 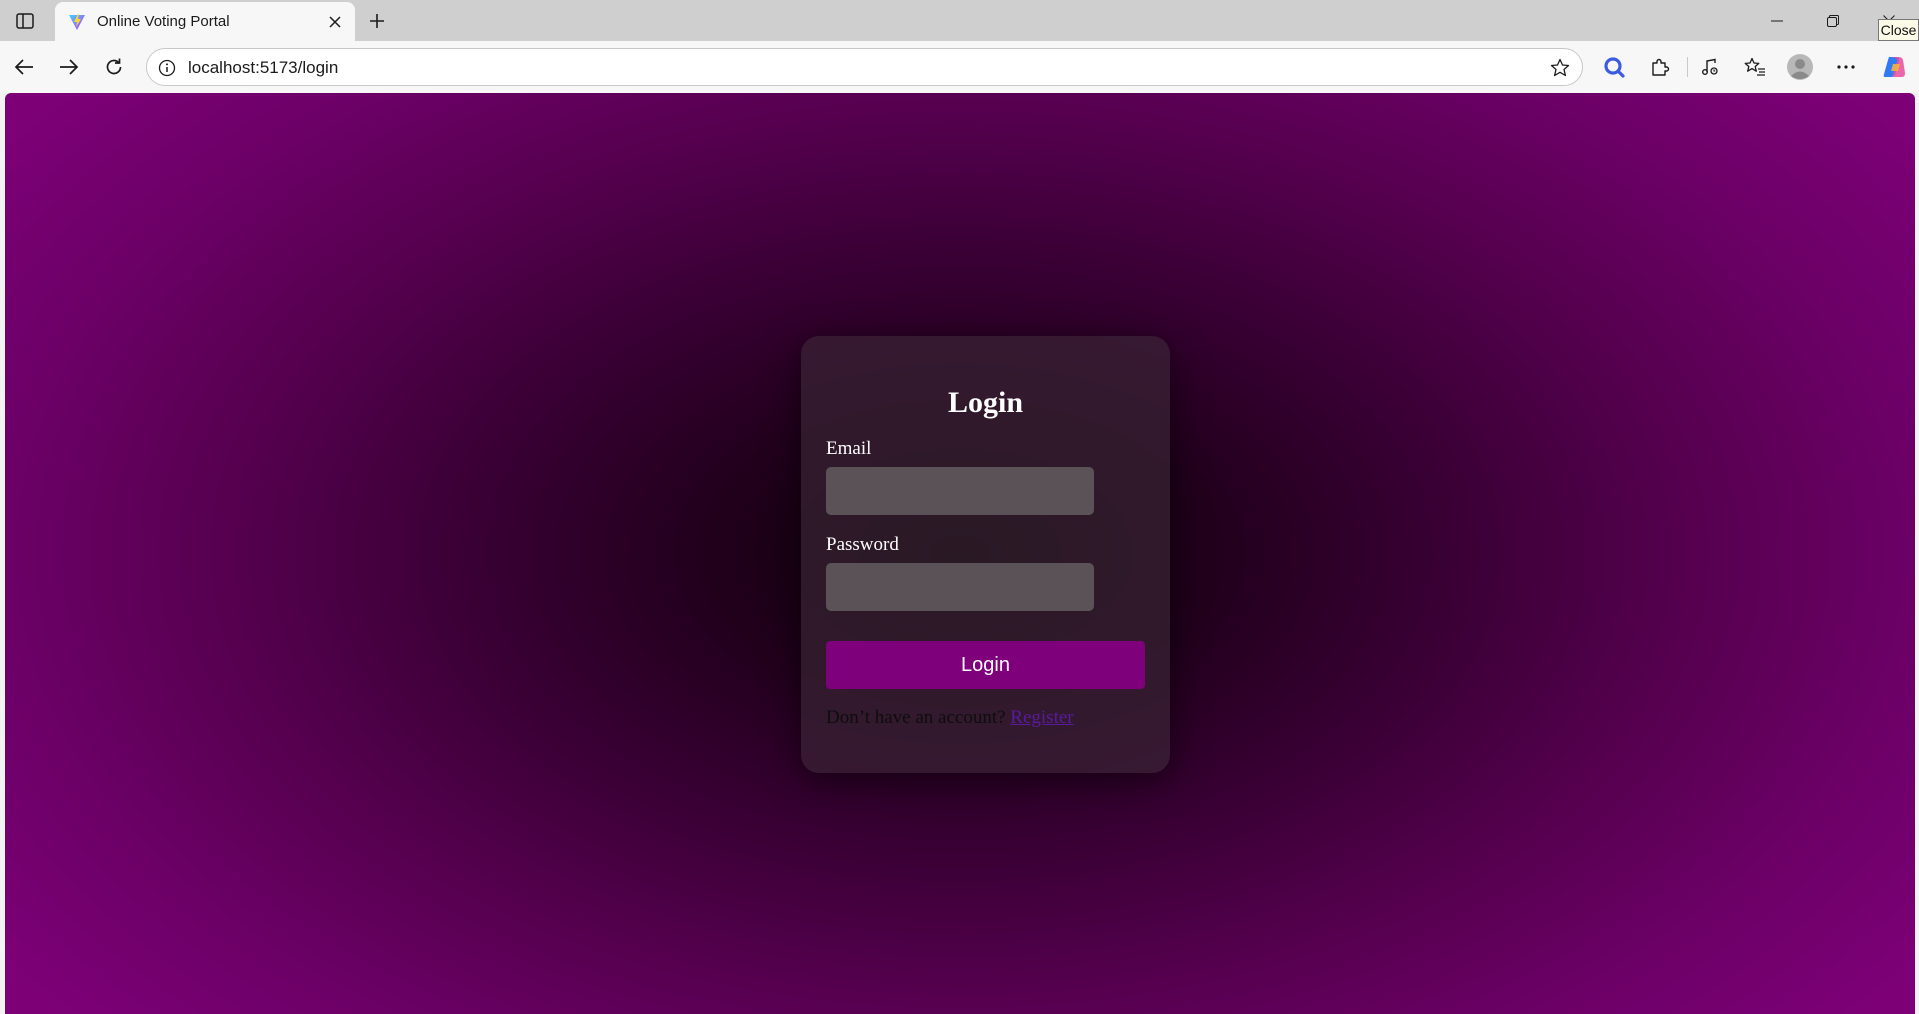 What do you see at coordinates (985, 402) in the screenshot?
I see `login-heading: Login` at bounding box center [985, 402].